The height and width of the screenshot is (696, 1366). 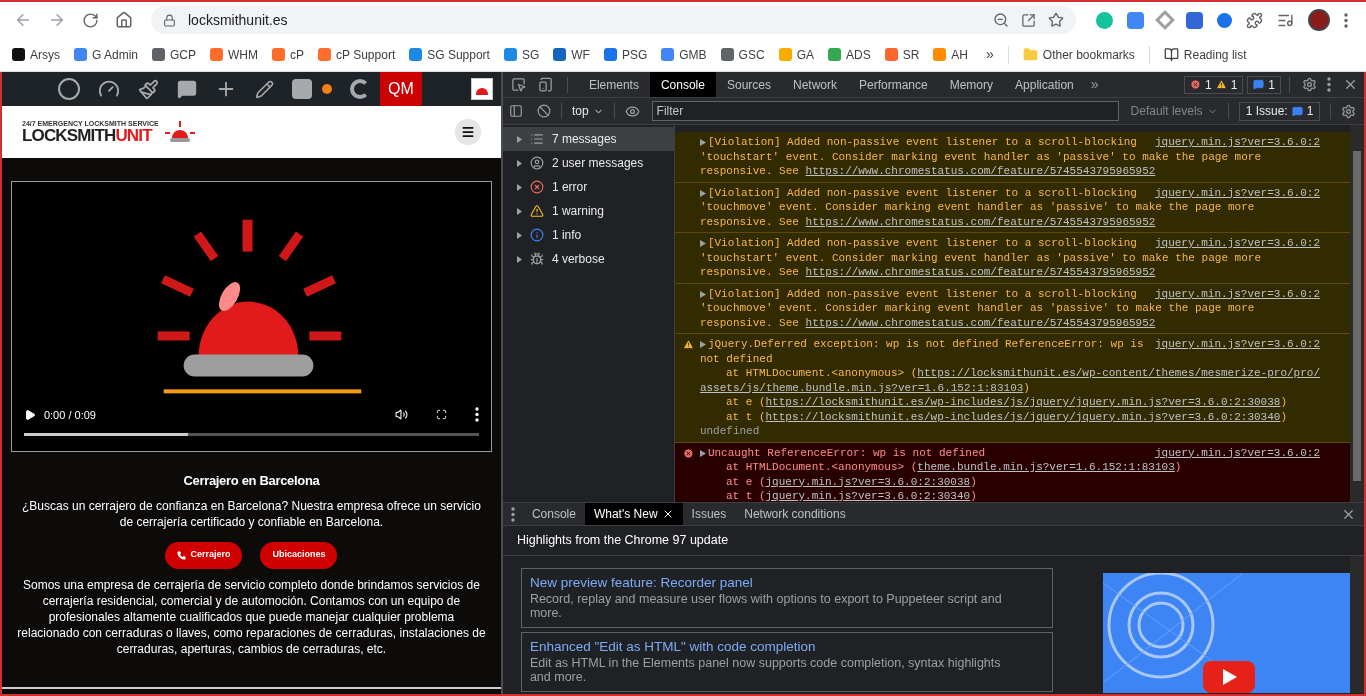 I want to click on live-expression-button, so click(x=632, y=111).